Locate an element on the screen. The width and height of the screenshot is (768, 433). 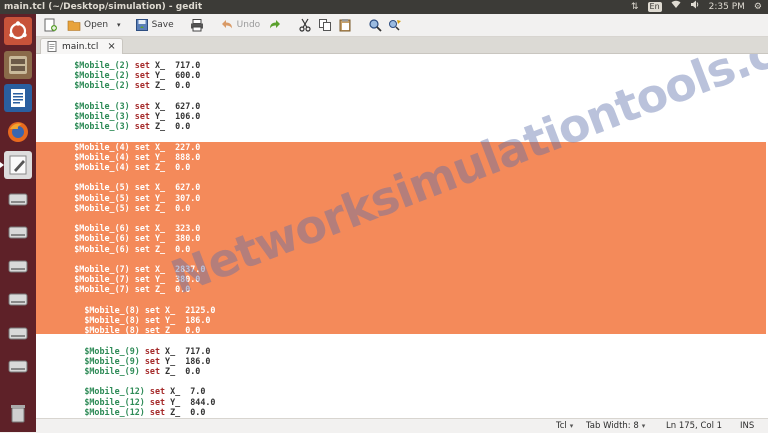
redo-button is located at coordinates (275, 25).